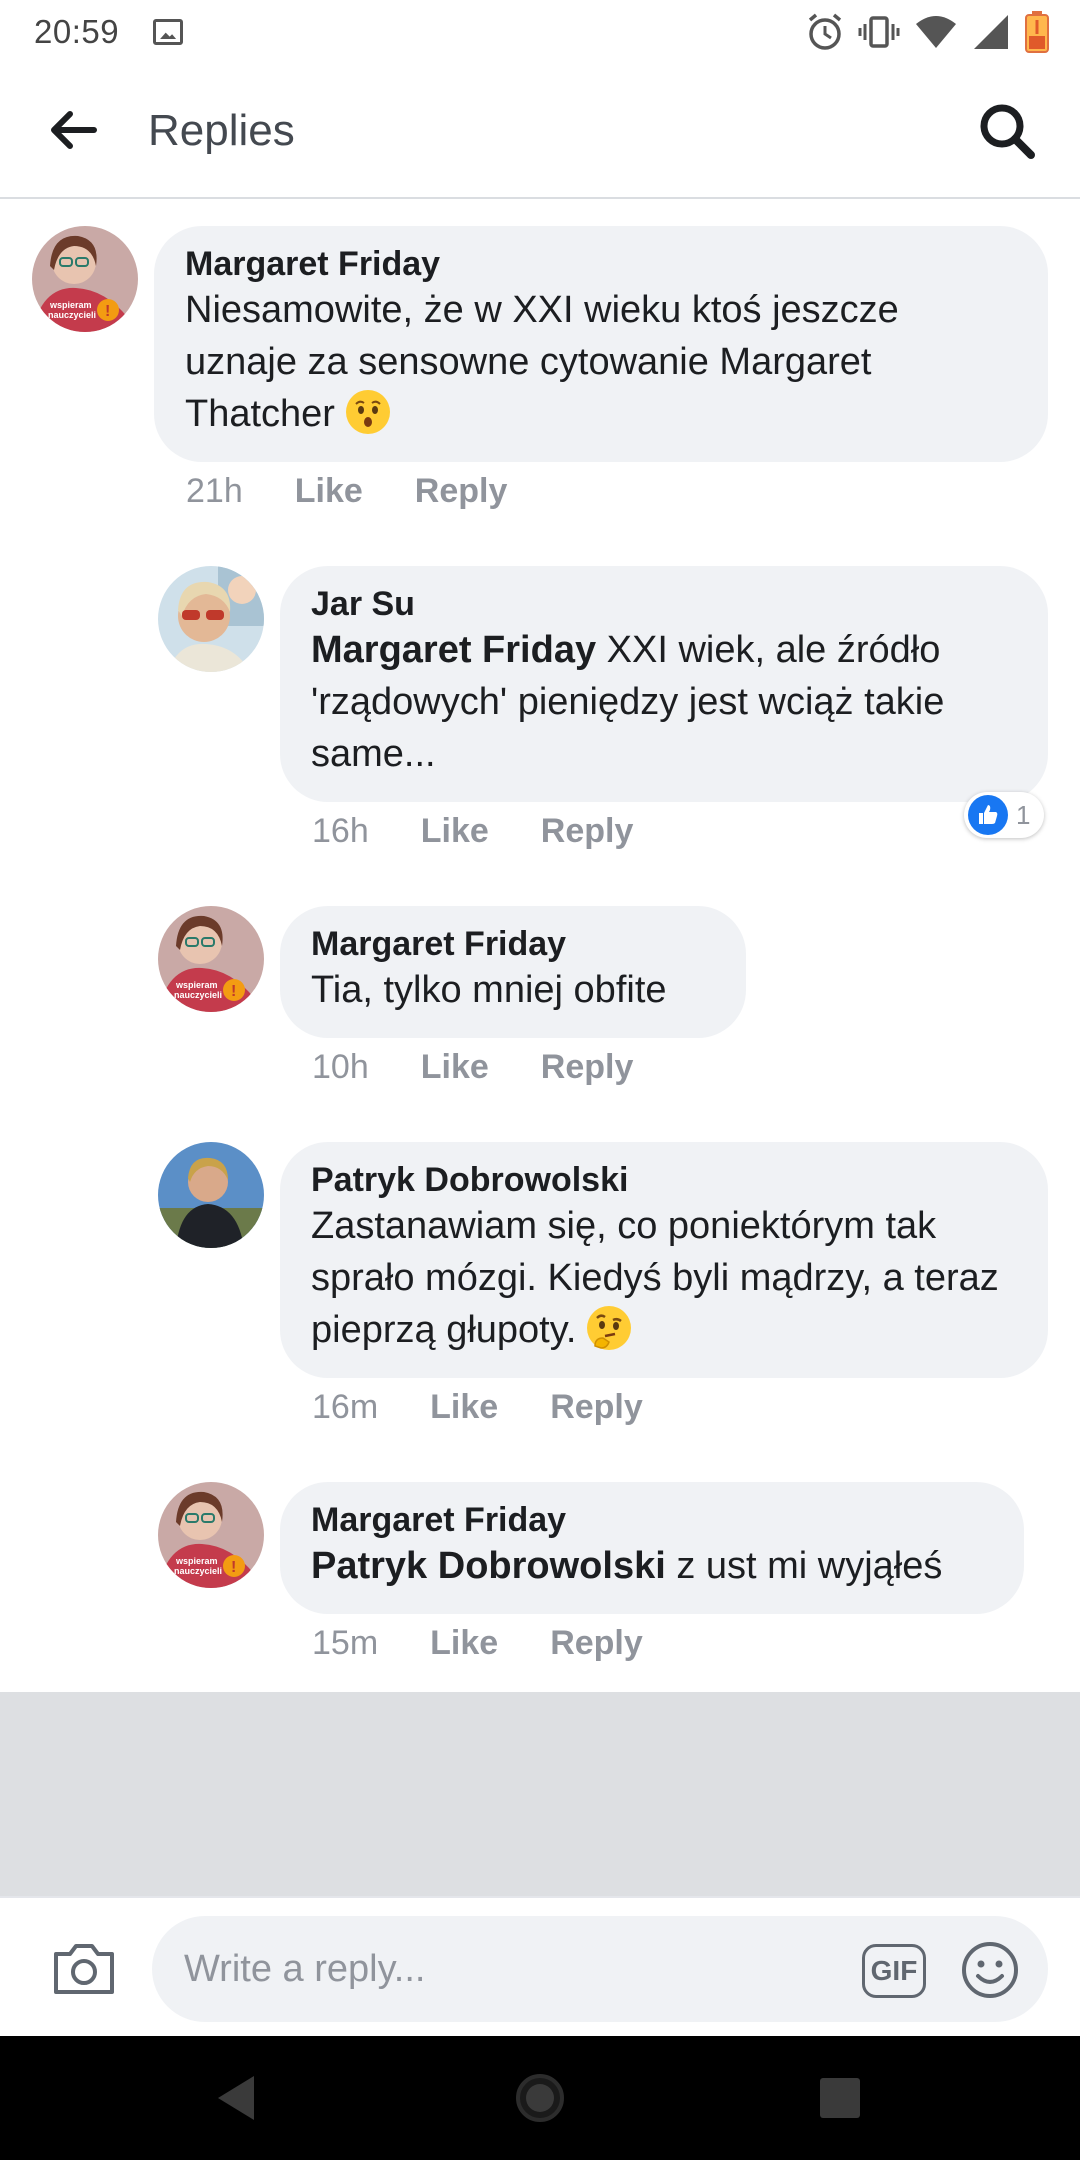  Describe the element at coordinates (936, 32) in the screenshot. I see `wifi-icon` at that location.